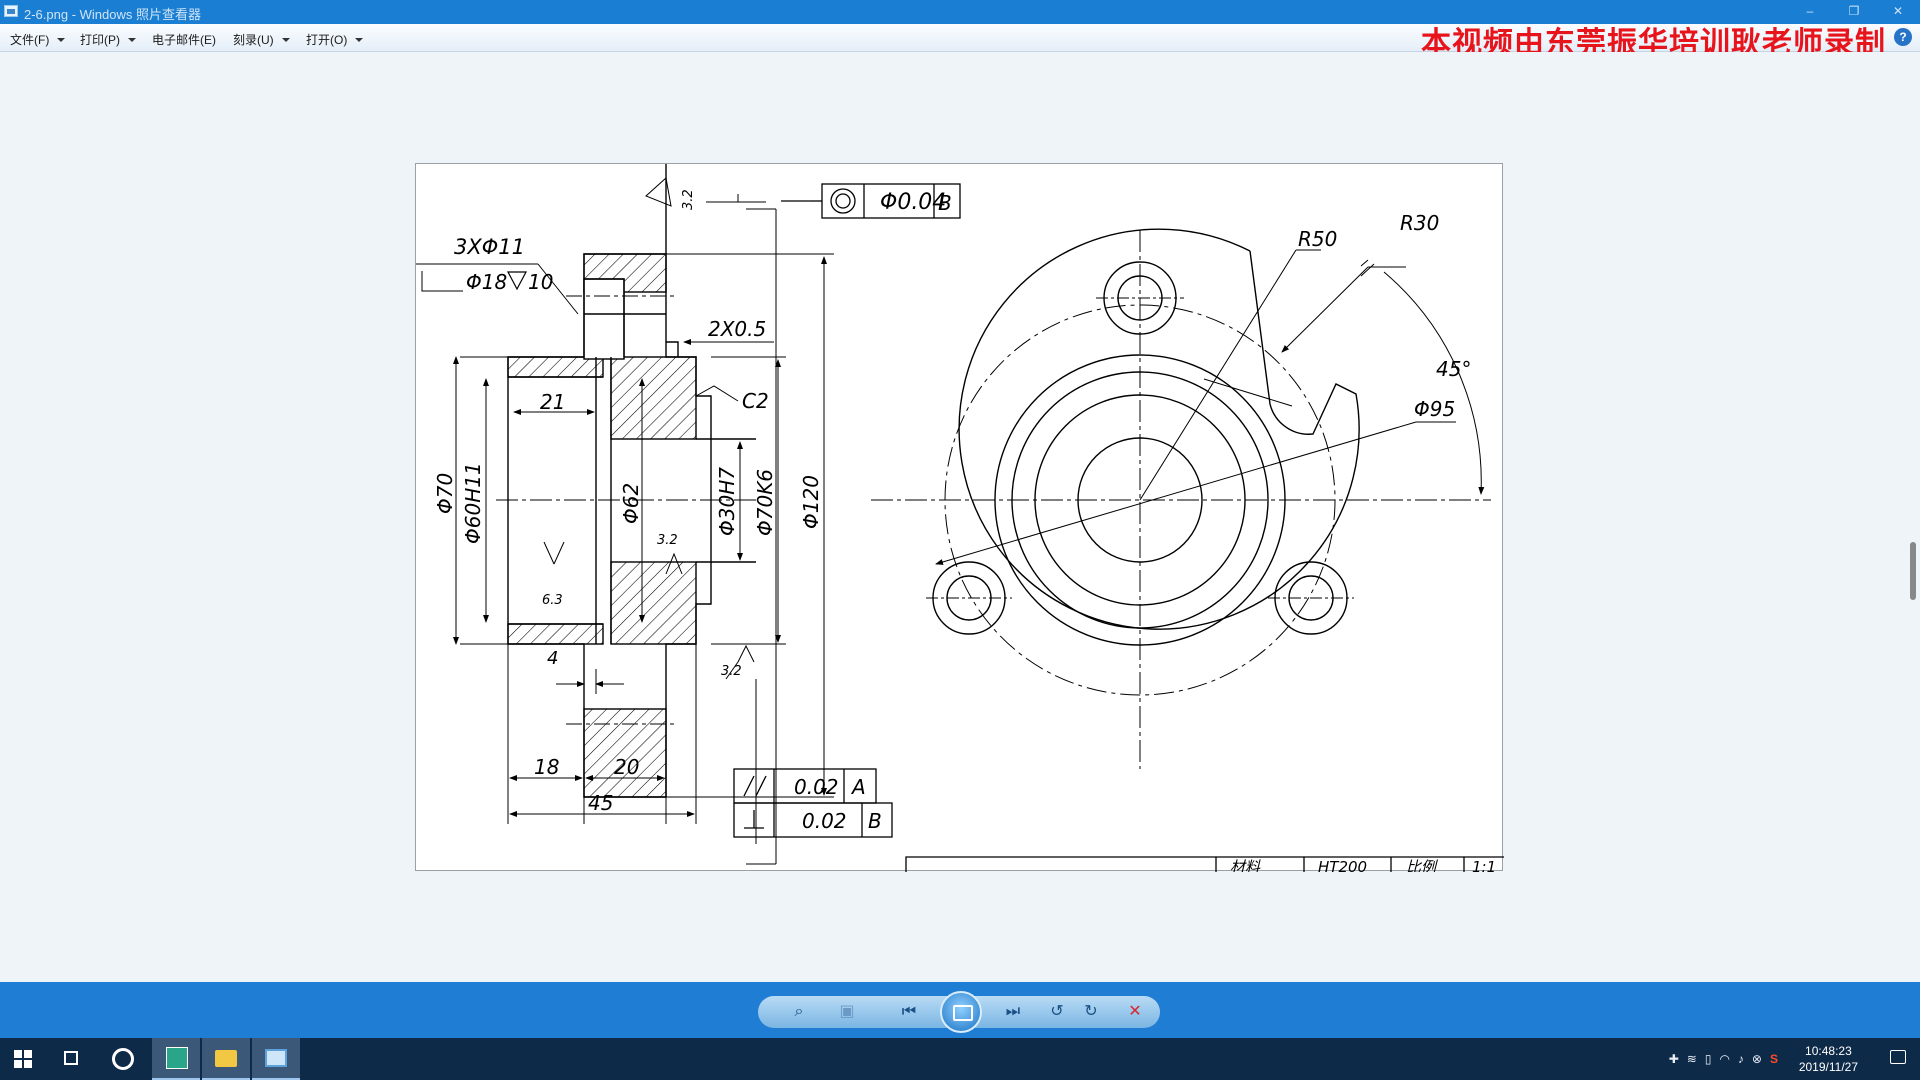  What do you see at coordinates (858, 787) in the screenshot?
I see `datum-a: A` at bounding box center [858, 787].